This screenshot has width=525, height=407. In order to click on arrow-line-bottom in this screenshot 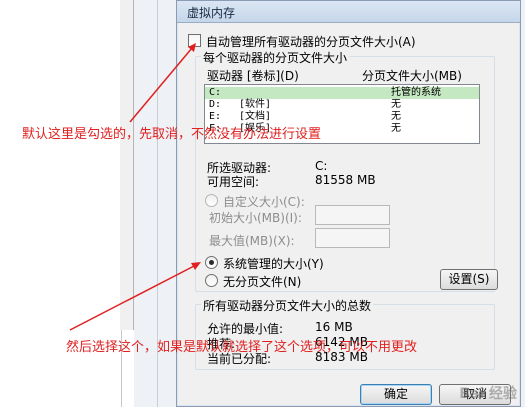, I will do `click(133, 297)`.